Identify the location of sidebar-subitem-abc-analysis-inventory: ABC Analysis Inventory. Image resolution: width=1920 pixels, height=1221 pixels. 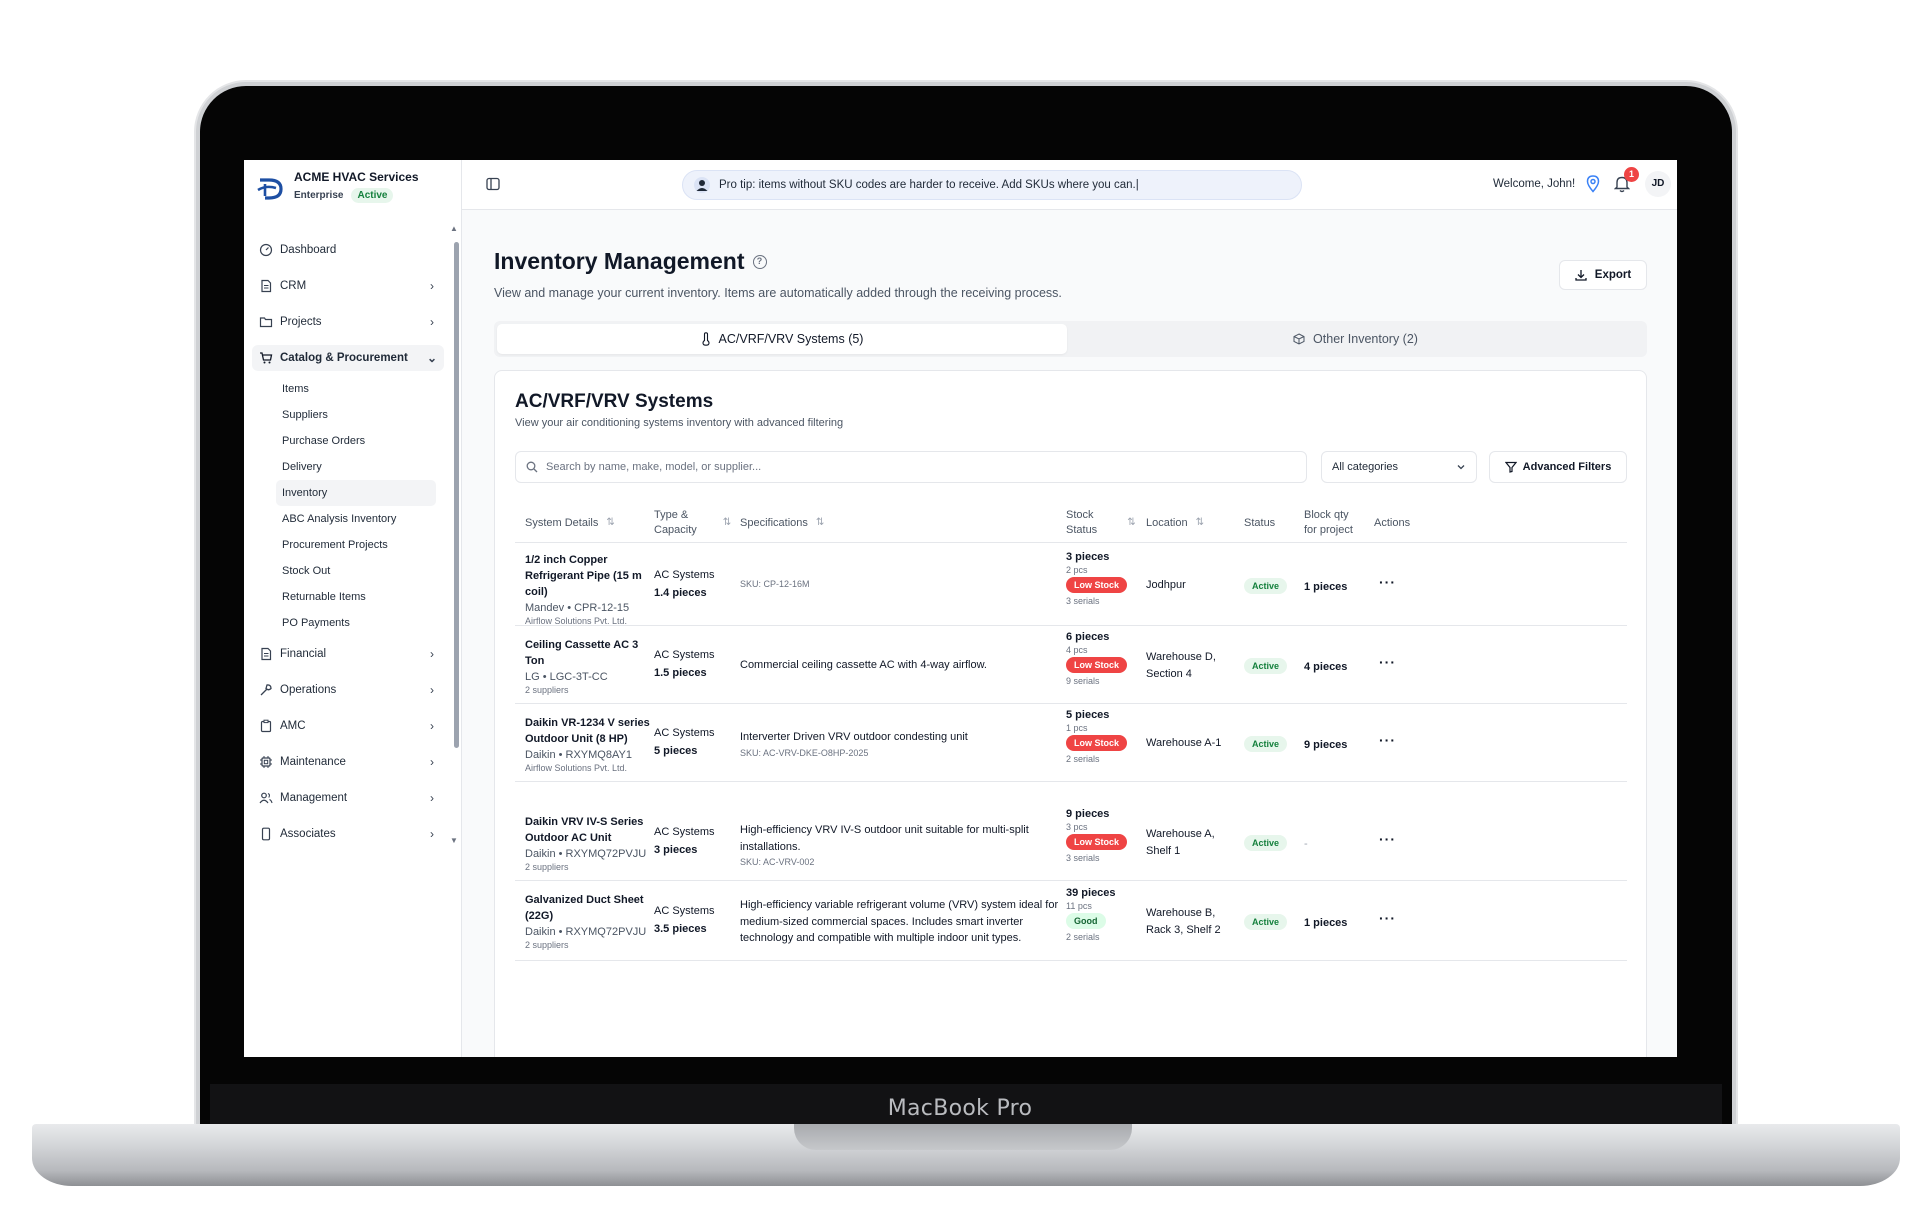
(356, 519).